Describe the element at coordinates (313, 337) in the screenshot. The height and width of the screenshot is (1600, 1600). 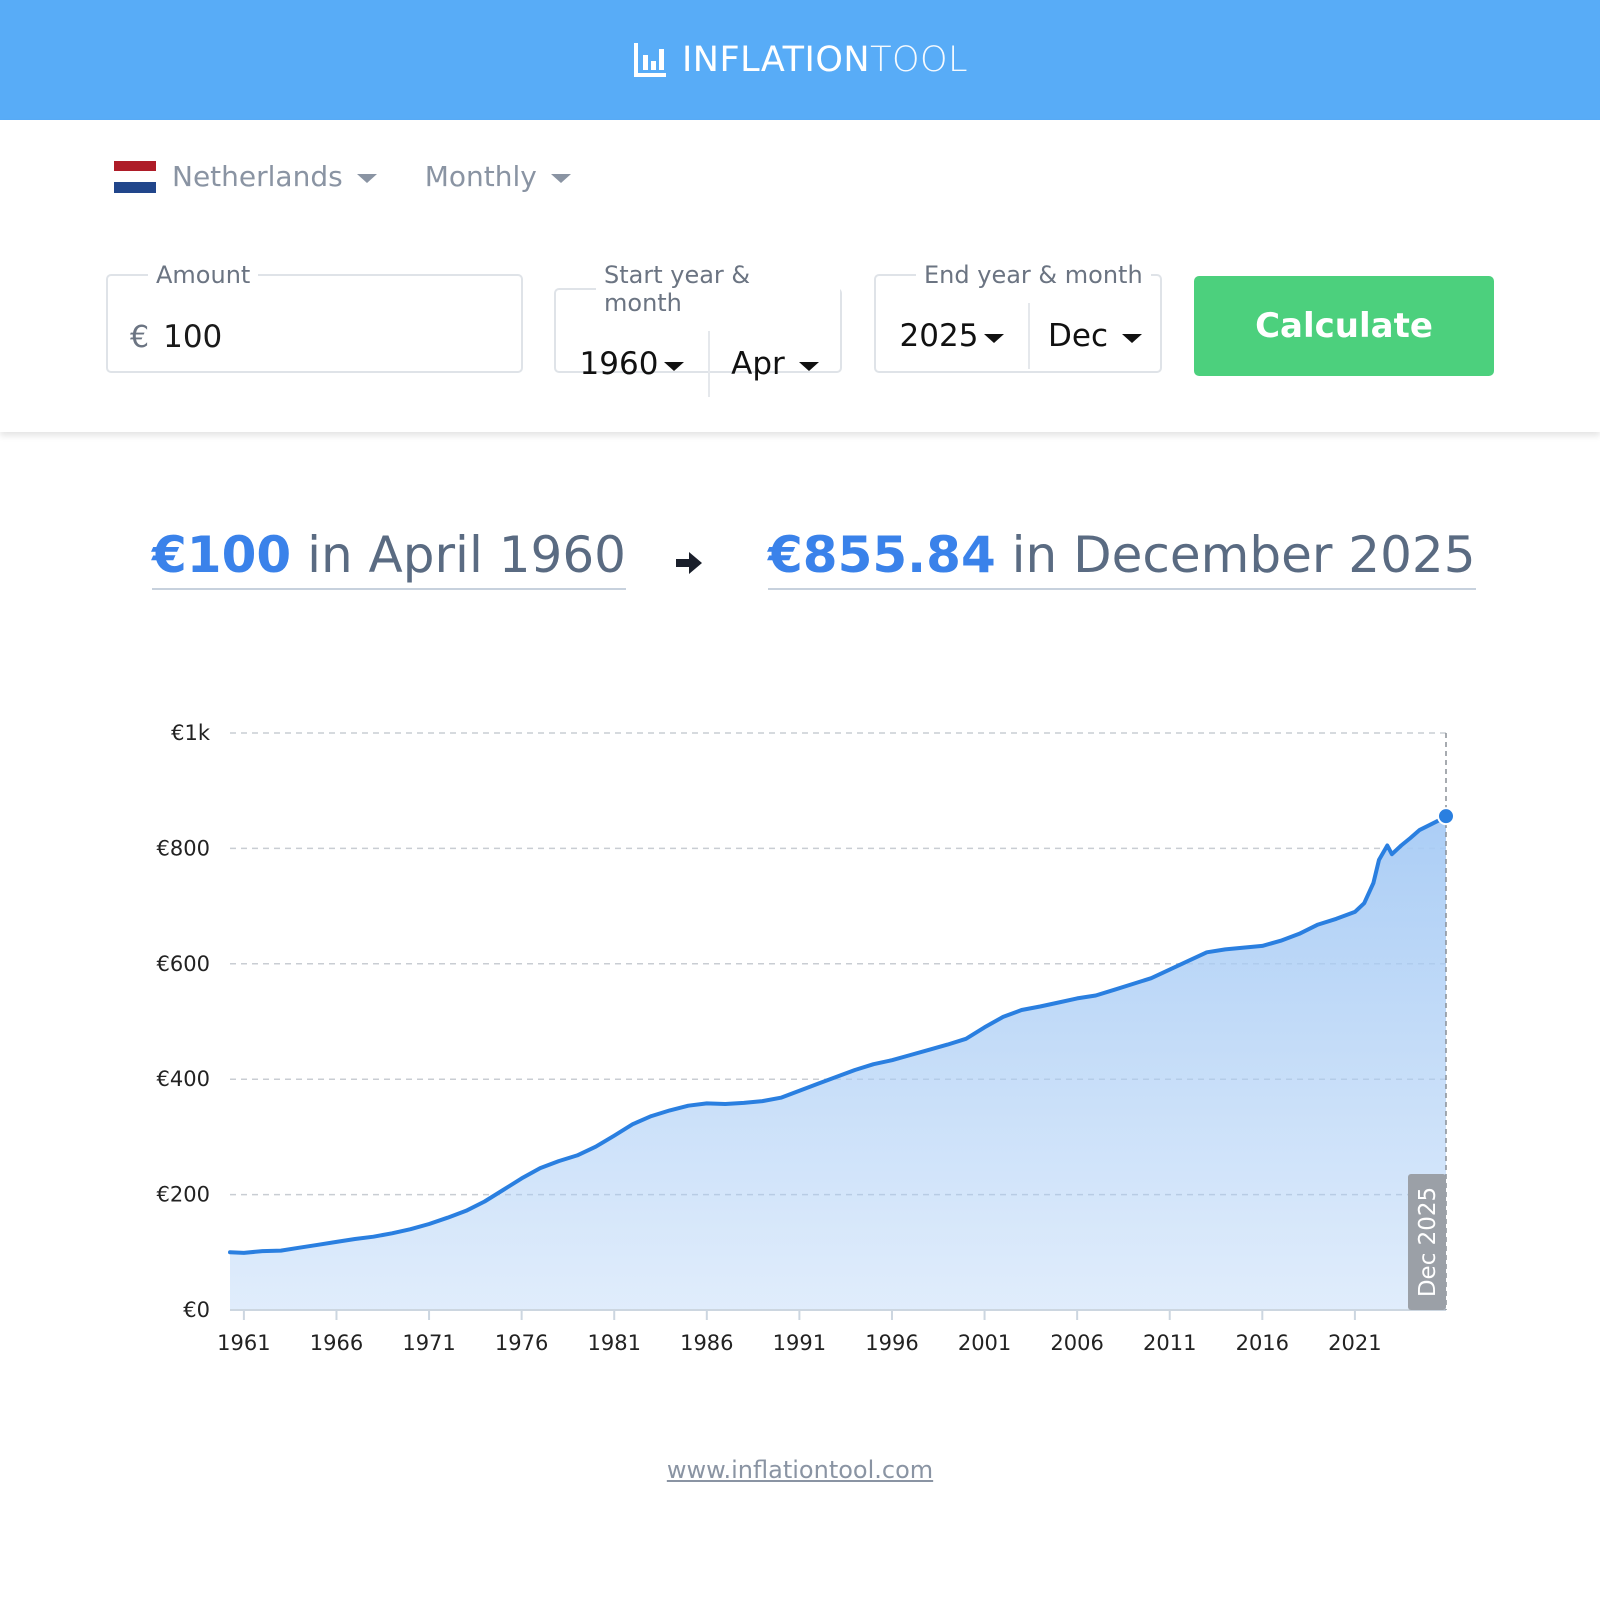
I see `amount-input` at that location.